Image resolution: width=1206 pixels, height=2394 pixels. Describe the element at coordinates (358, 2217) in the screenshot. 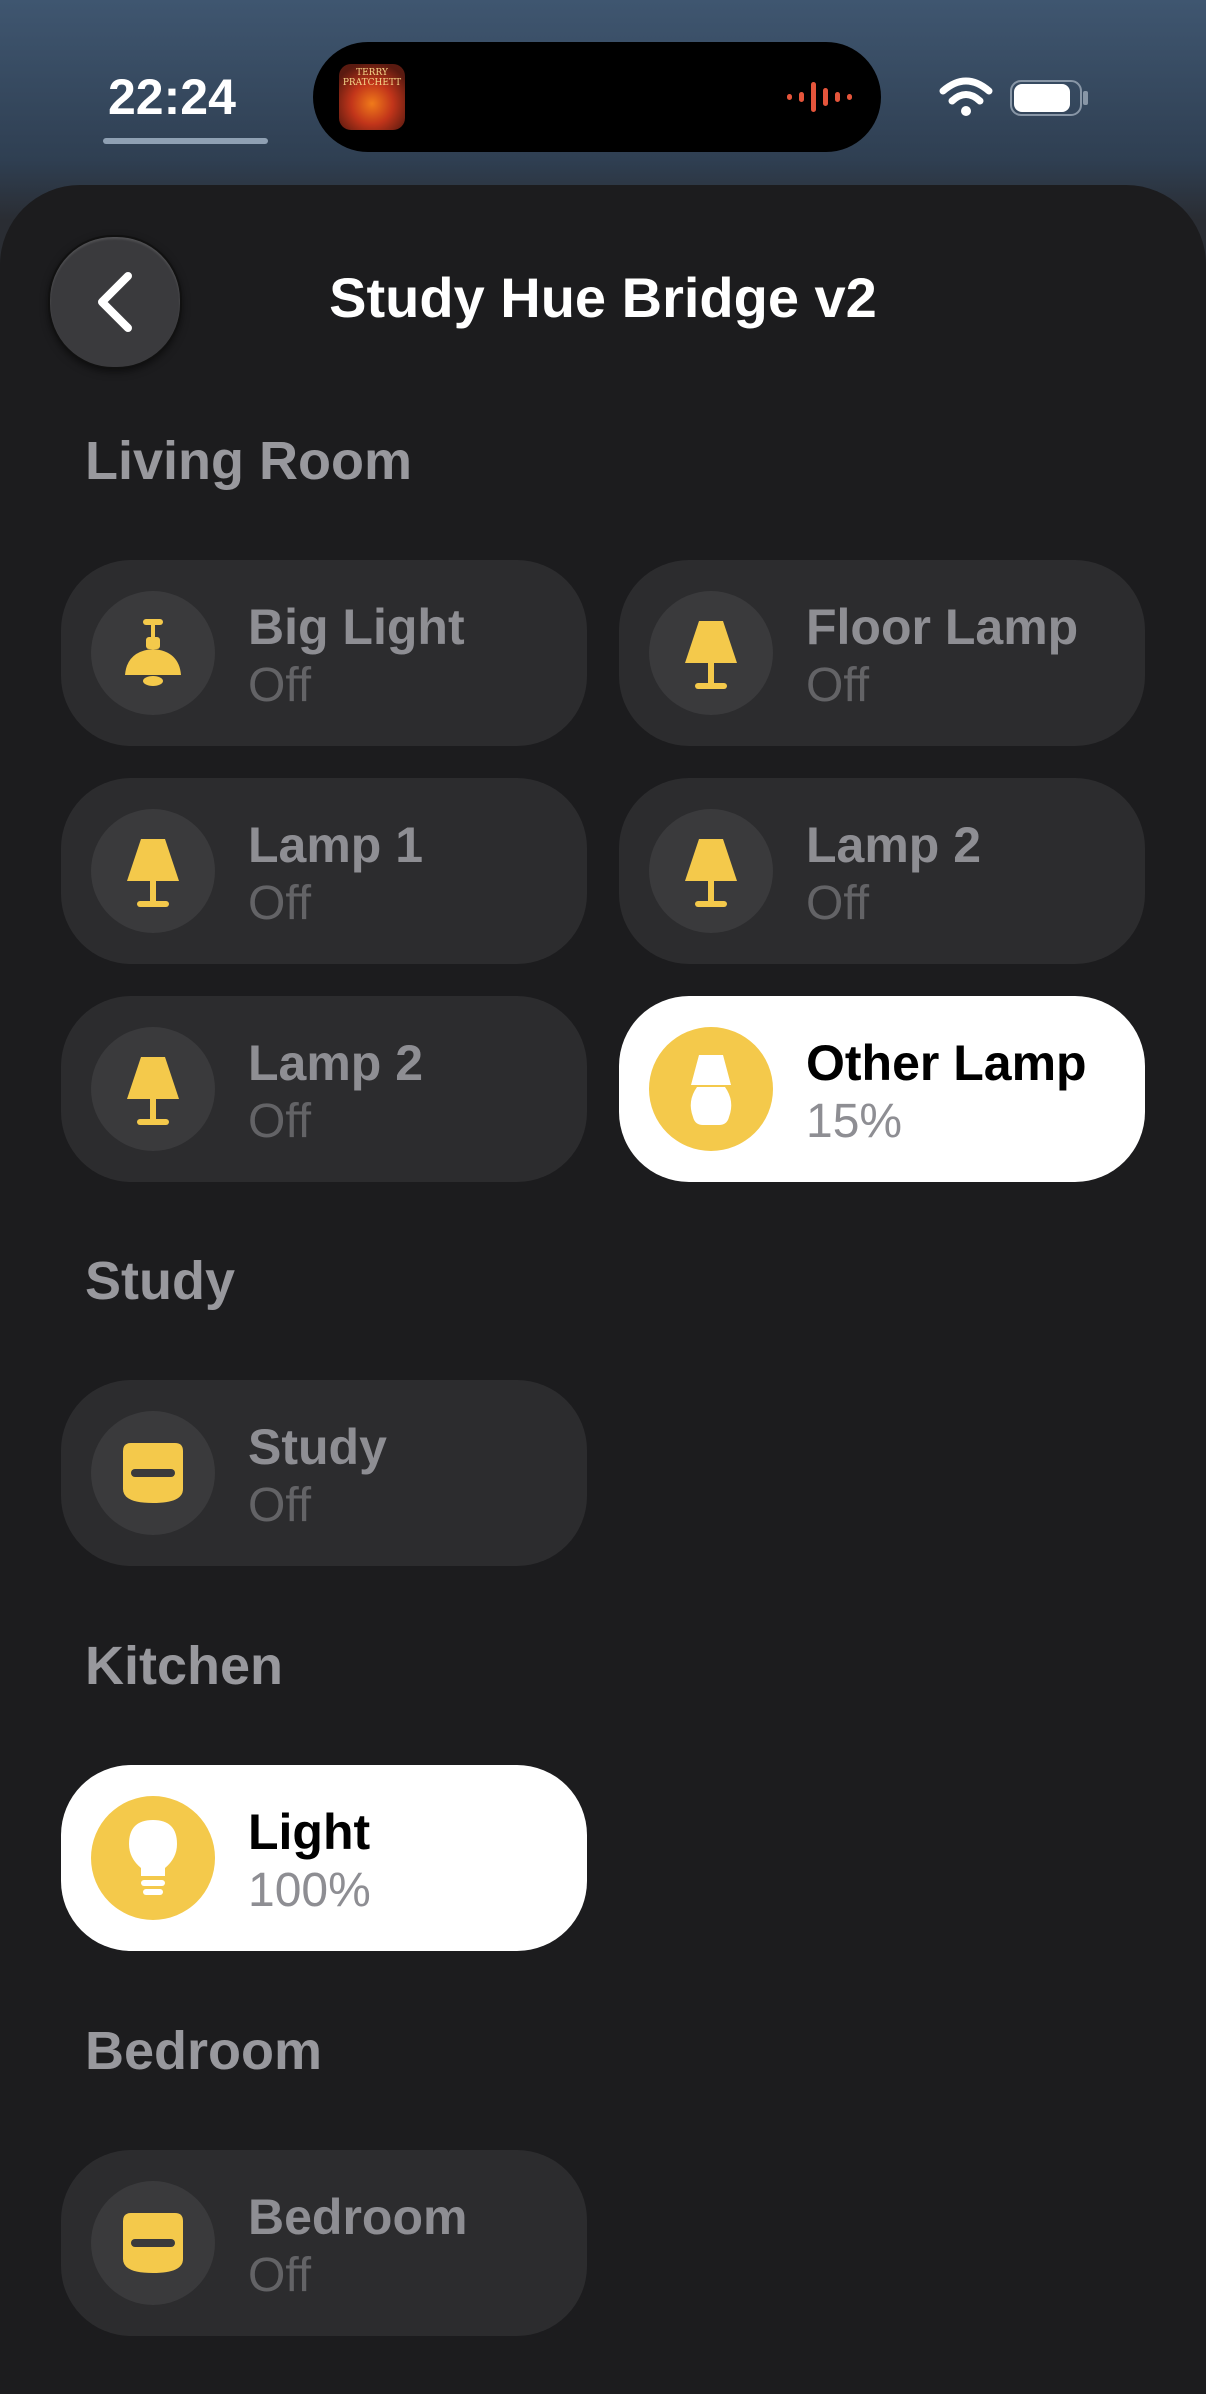

I see `light-name: Bedroom` at that location.